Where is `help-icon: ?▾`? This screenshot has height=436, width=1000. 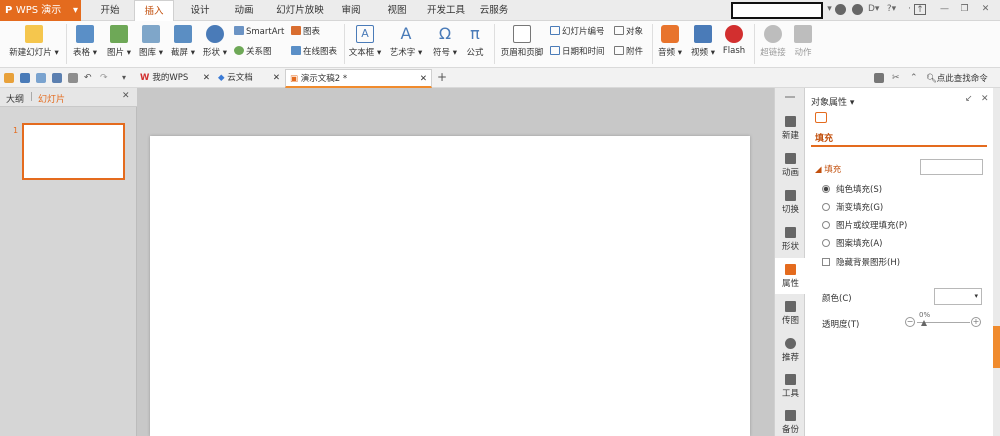 help-icon: ?▾ is located at coordinates (891, 9).